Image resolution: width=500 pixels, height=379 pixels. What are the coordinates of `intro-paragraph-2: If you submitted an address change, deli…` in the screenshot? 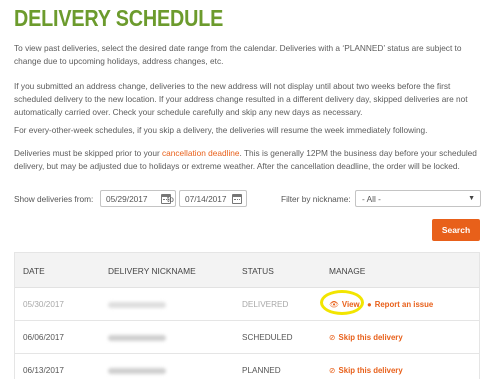 It's located at (241, 99).